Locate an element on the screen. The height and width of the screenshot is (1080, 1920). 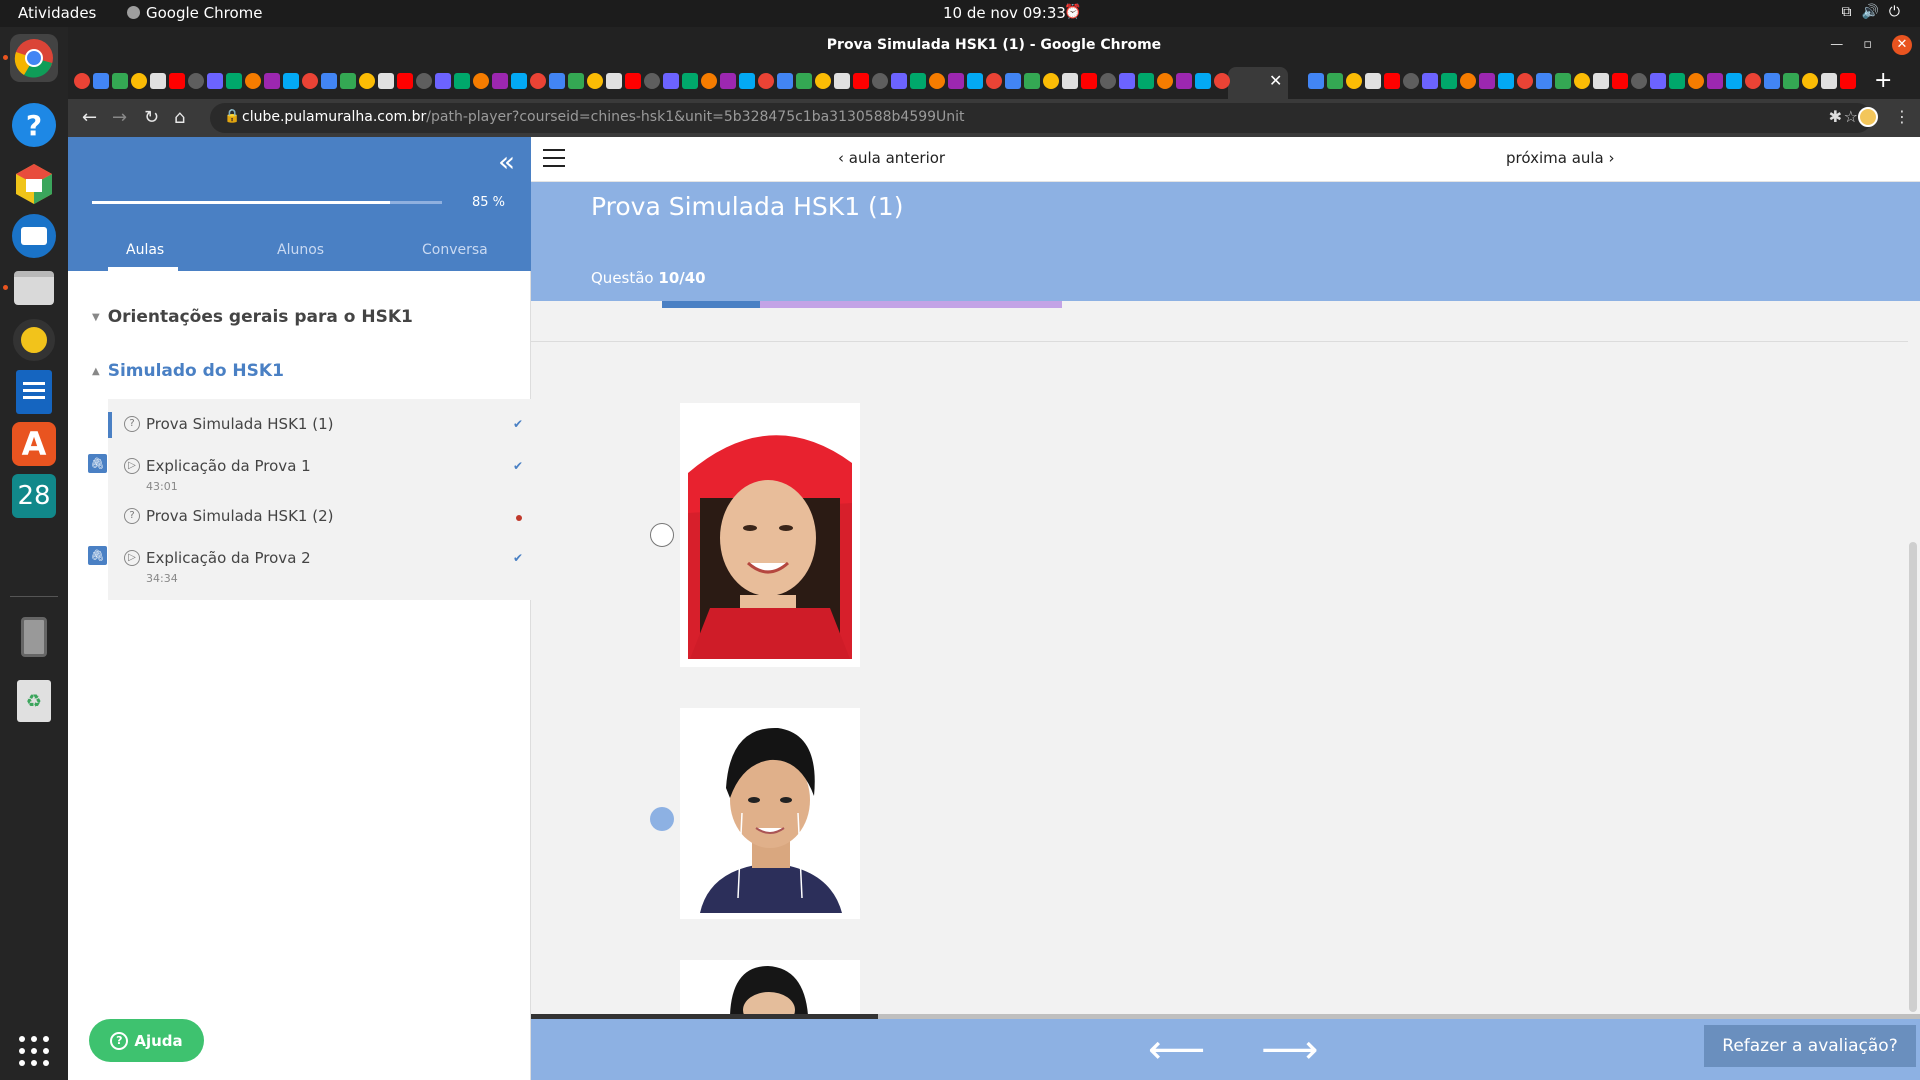
next-question-arrow-icon: ⟶ is located at coordinates (1289, 1050).